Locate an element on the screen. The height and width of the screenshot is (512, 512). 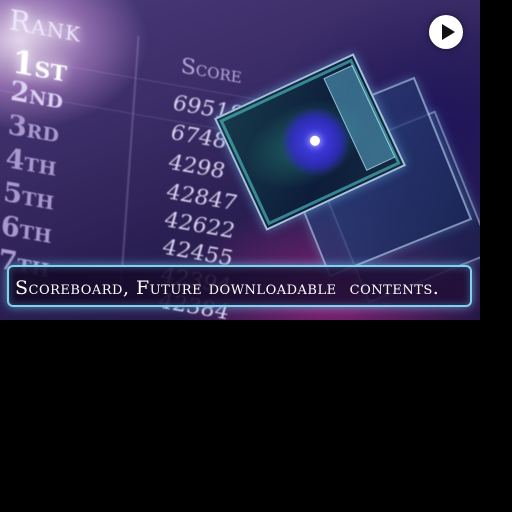
rank-header: Rank is located at coordinates (45, 26).